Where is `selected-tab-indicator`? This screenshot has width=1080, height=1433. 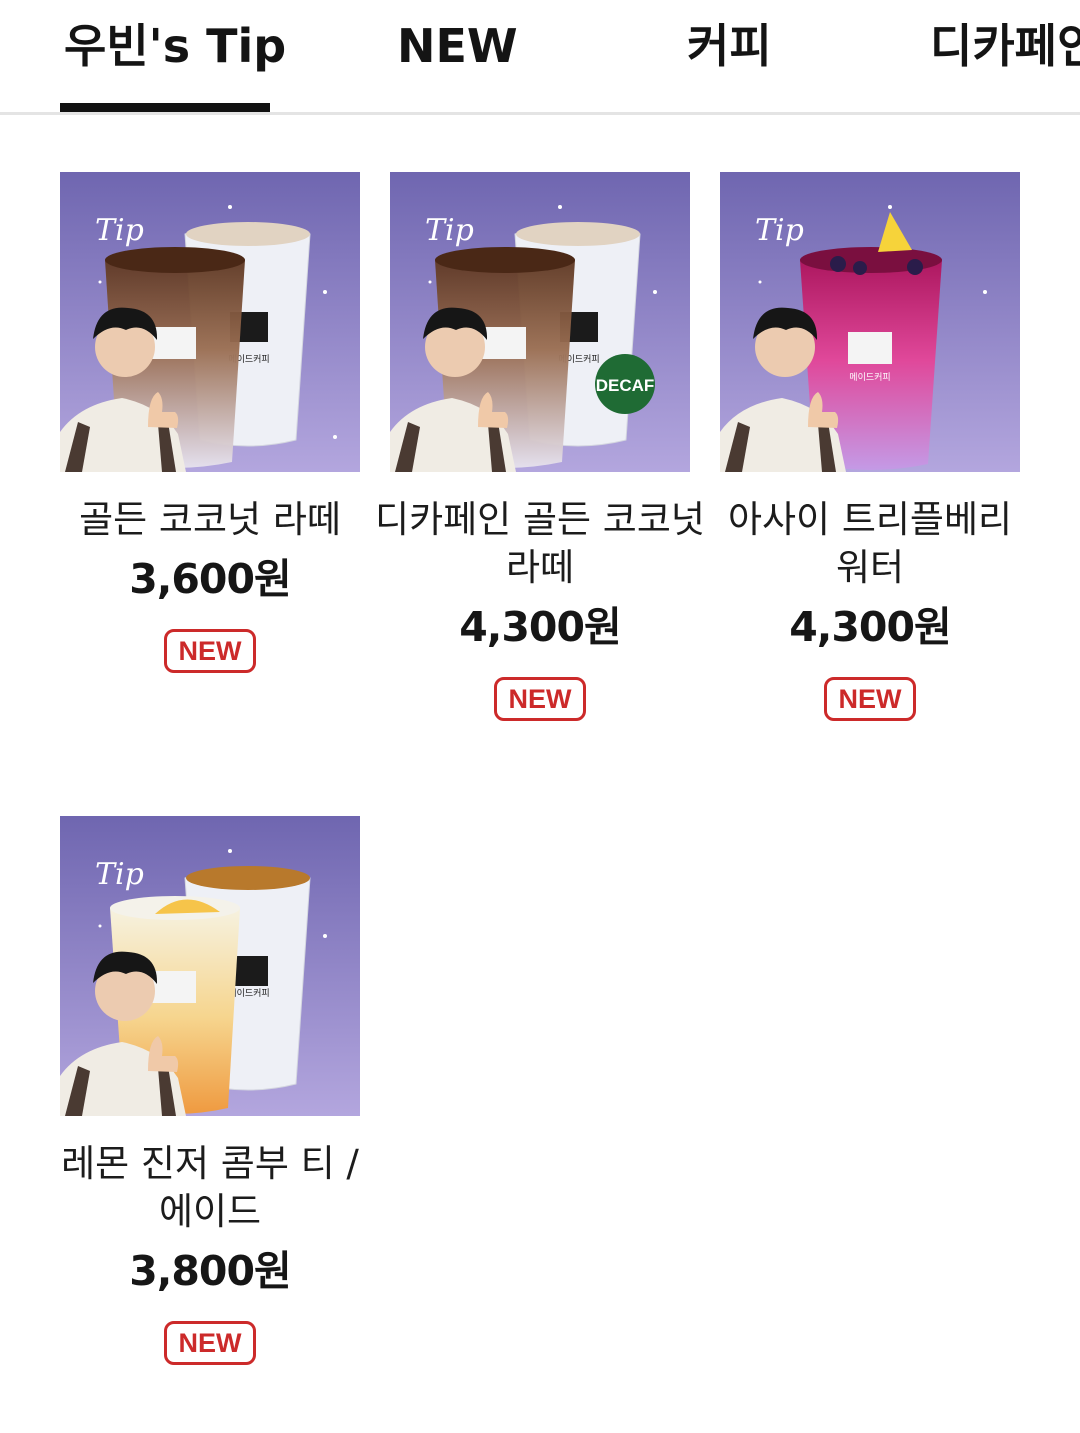
selected-tab-indicator is located at coordinates (165, 107).